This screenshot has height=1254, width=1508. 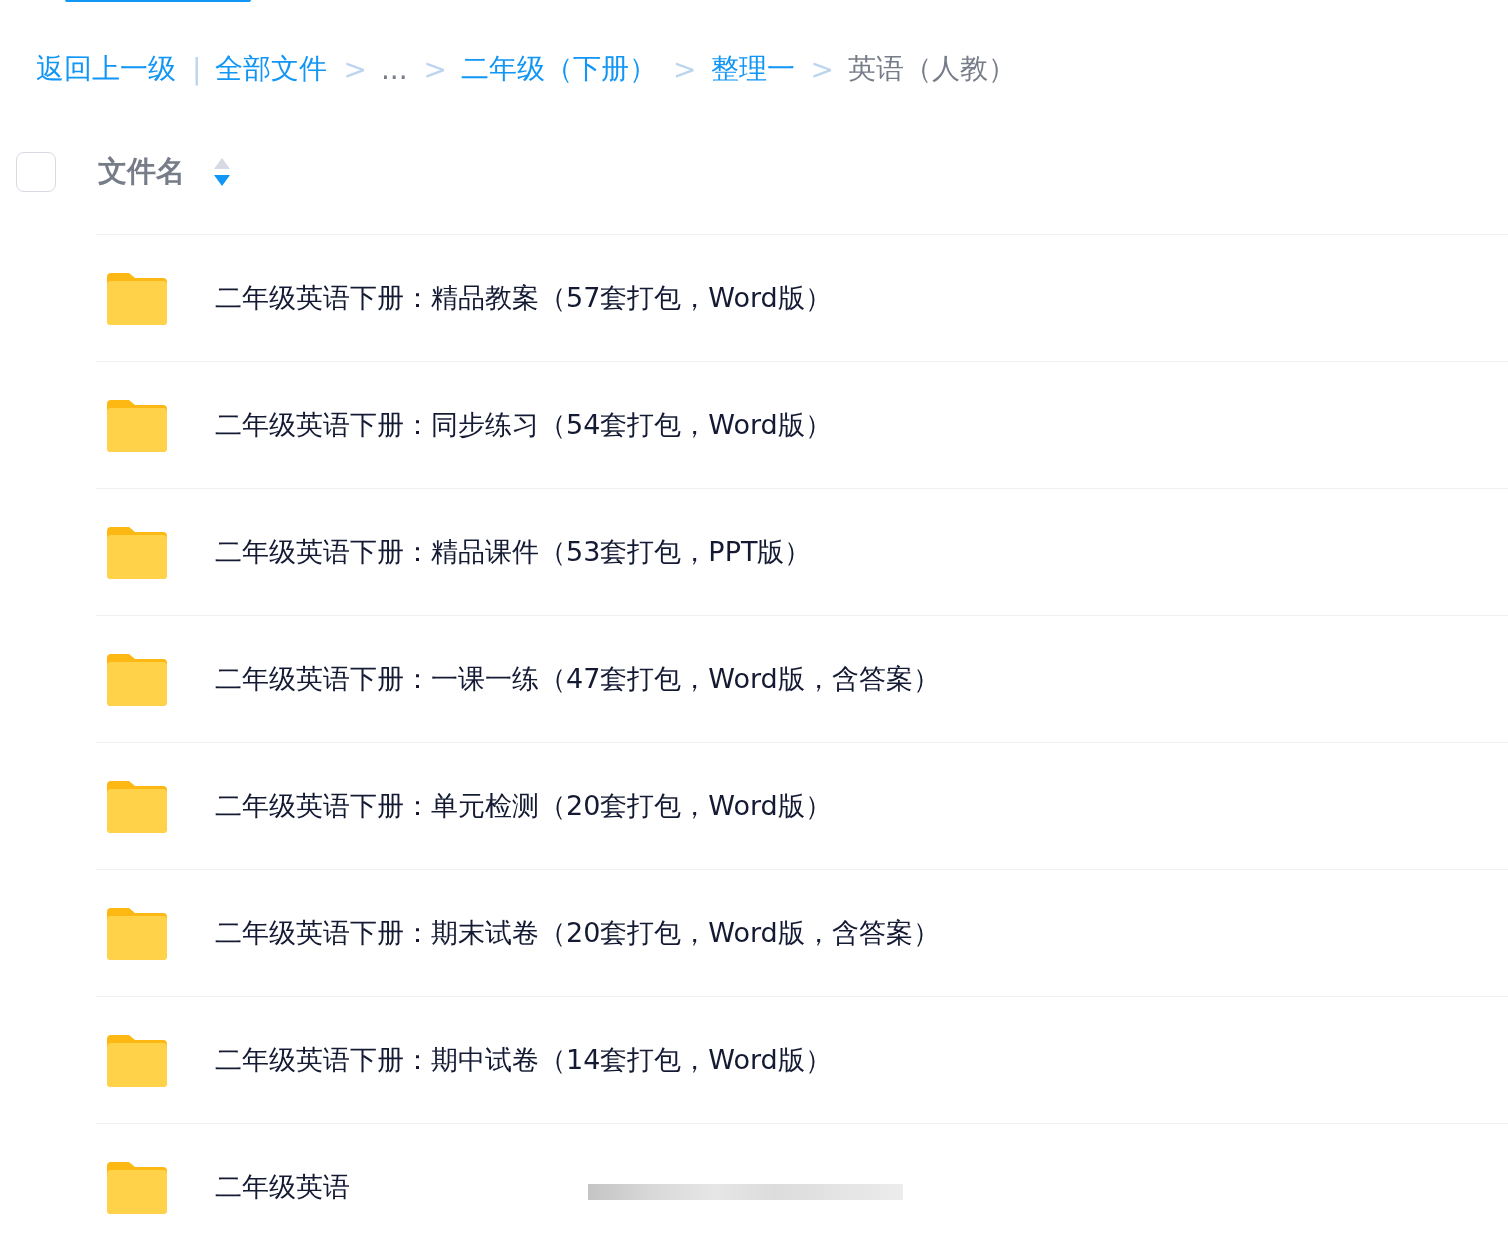 I want to click on file-name: 二年级英语下册：同步练习（54套打包，Word版）, so click(x=523, y=425).